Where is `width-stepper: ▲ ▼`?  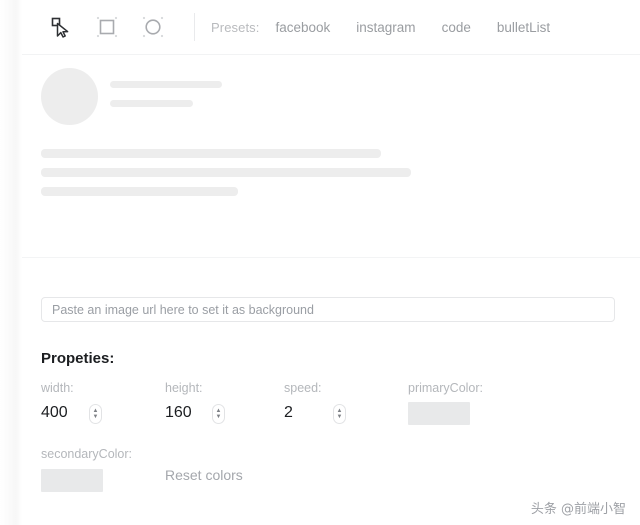 width-stepper: ▲ ▼ is located at coordinates (95, 414).